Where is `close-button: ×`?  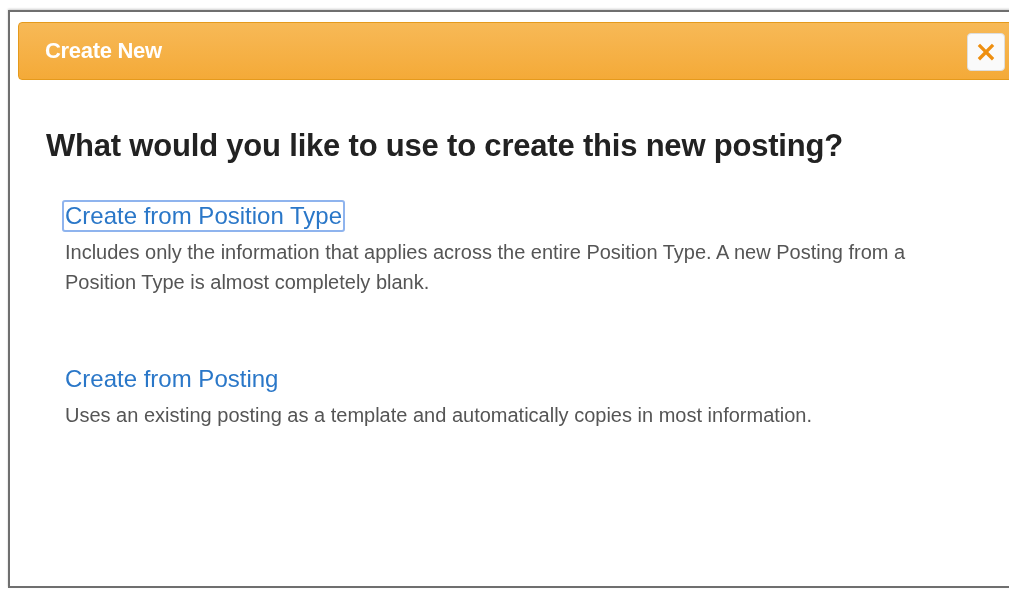
close-button: × is located at coordinates (986, 52).